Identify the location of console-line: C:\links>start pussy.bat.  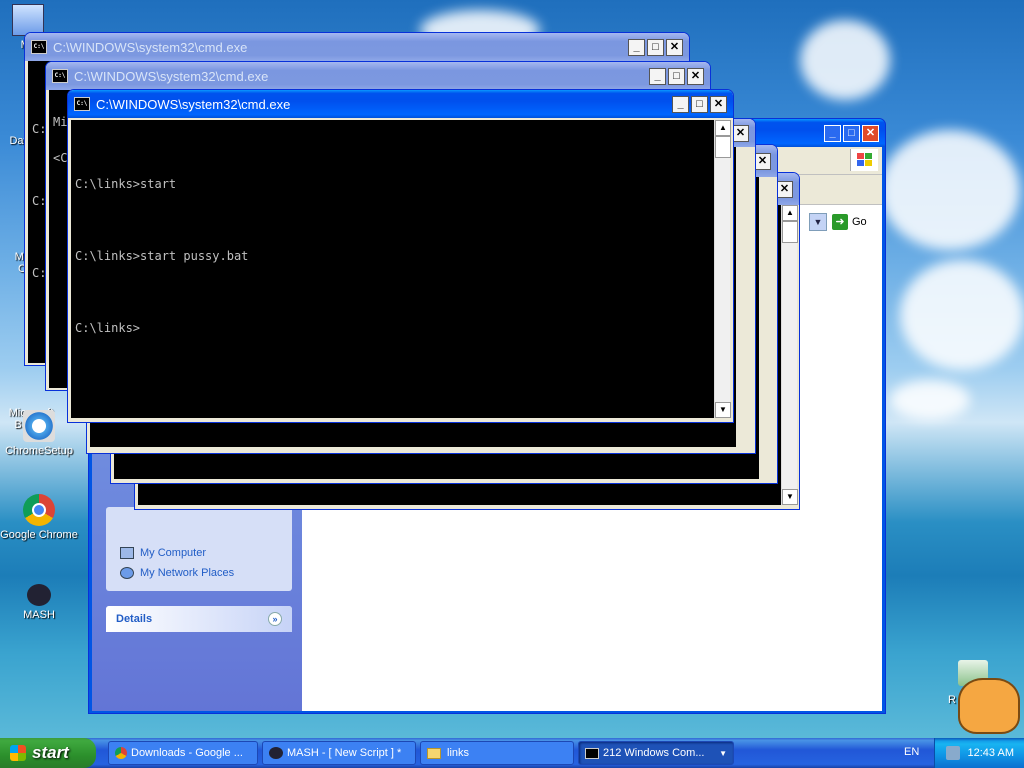
(162, 256).